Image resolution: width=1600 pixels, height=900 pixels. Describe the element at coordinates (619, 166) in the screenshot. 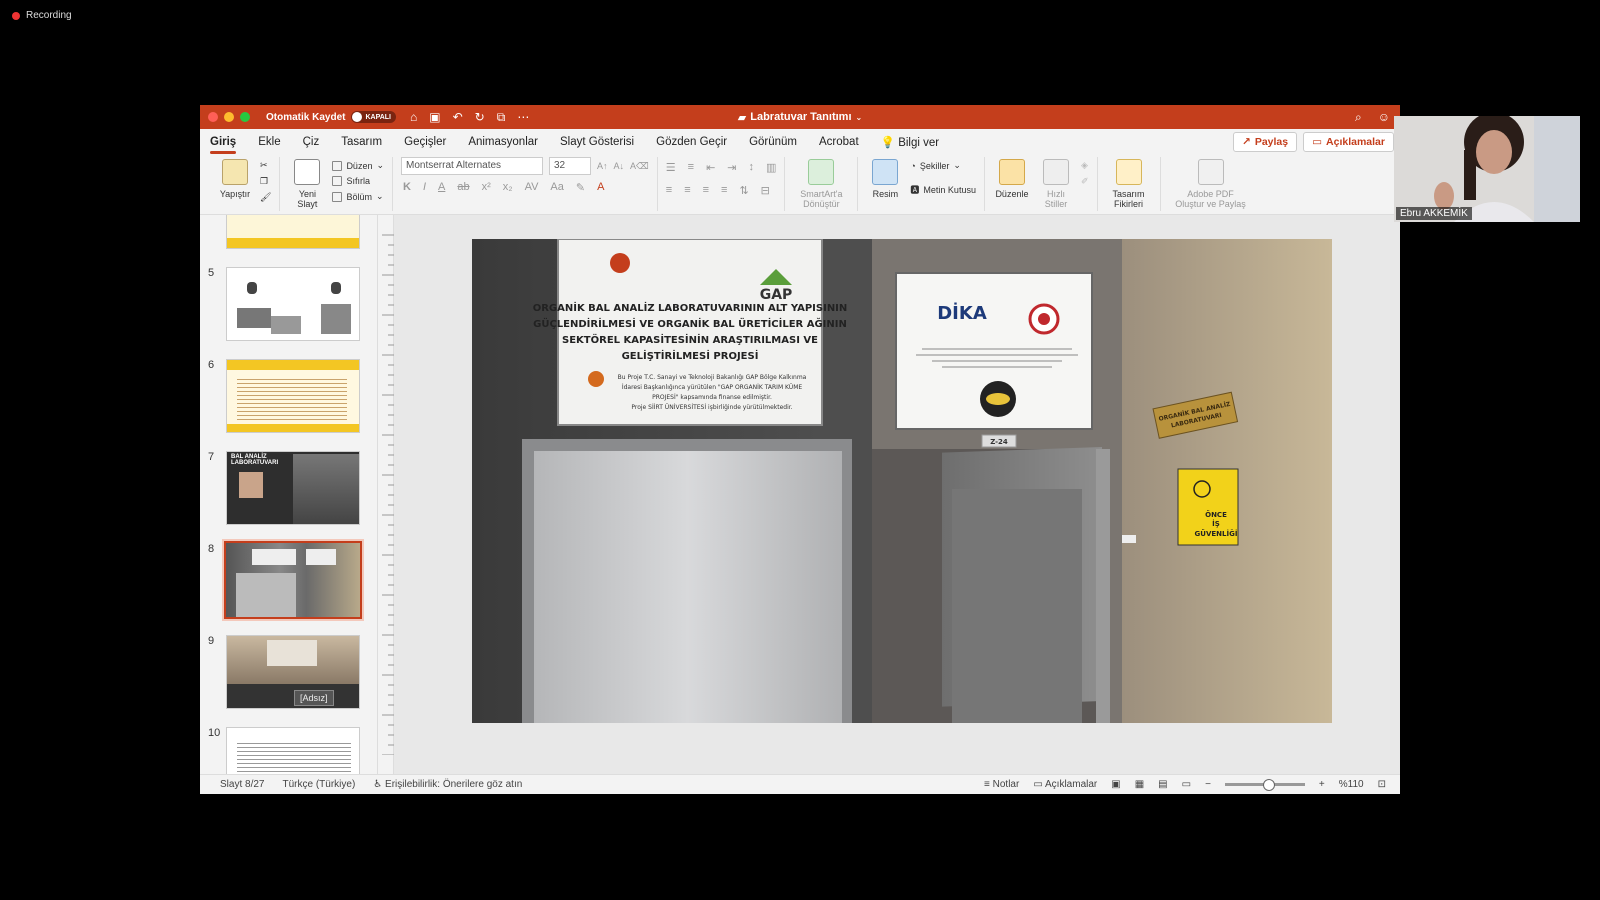

I see `shrink-font-icon: A↓` at that location.